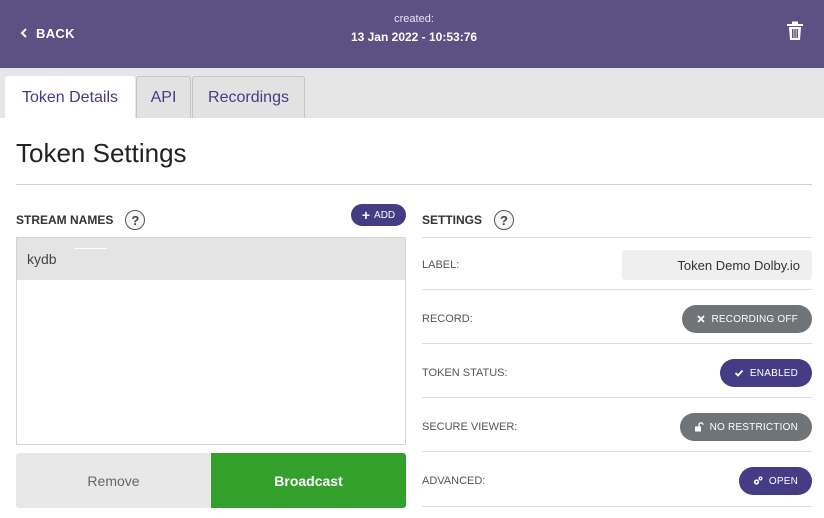  Describe the element at coordinates (617, 373) in the screenshot. I see `setting-row-token-status: TOKEN STATUS: ENABLED` at that location.